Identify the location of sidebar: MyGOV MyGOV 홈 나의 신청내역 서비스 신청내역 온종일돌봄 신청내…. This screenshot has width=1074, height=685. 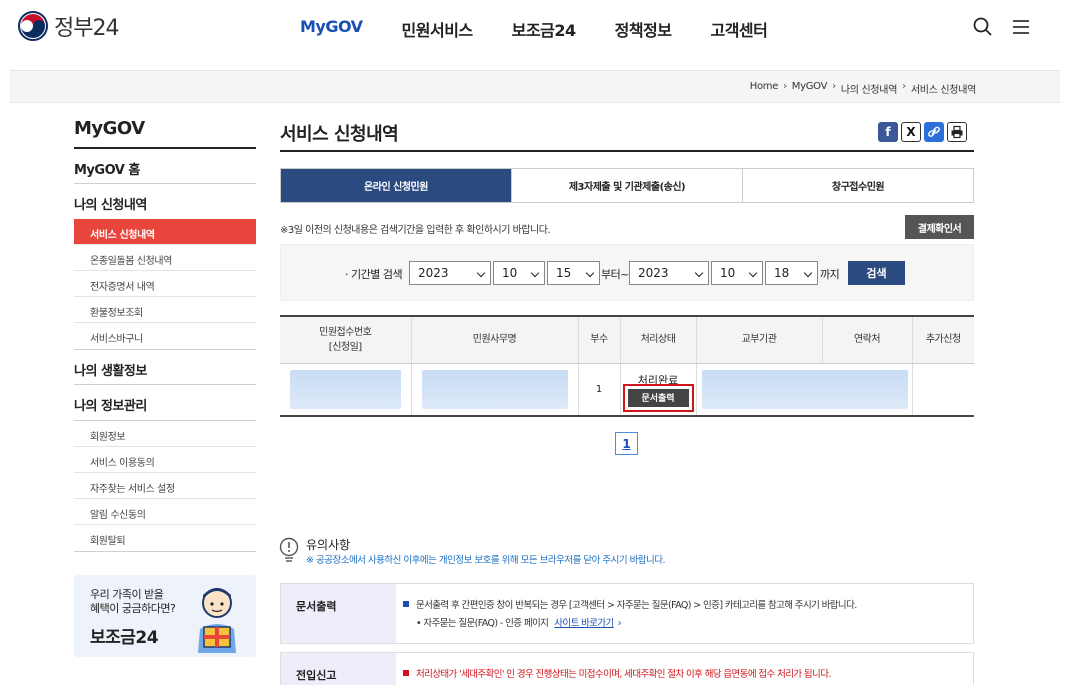
(165, 335).